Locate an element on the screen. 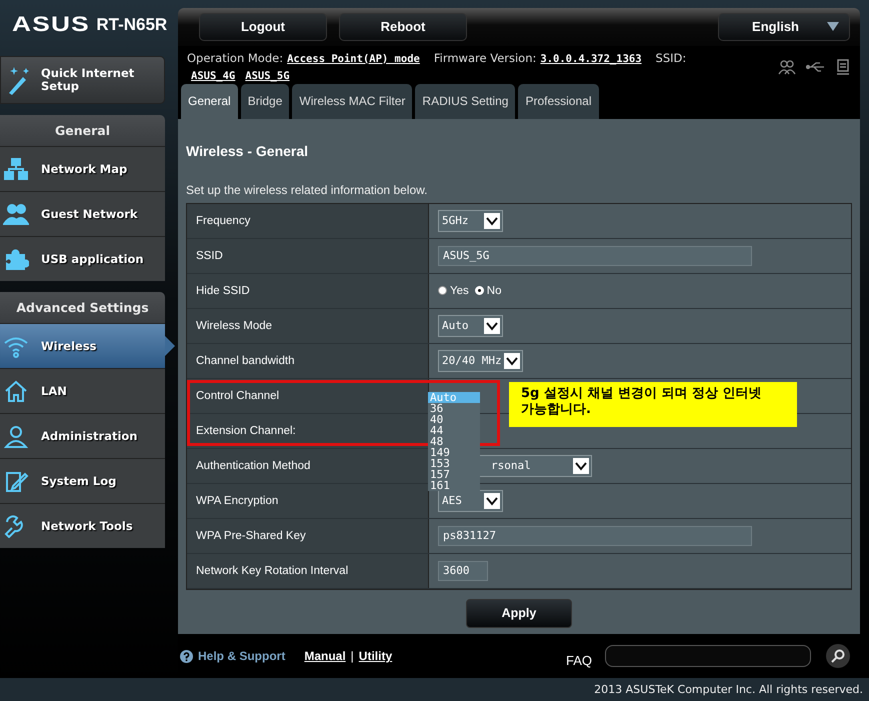 This screenshot has width=869, height=701. copyright-text: 2013 ASUSTeK Computer Inc. All rights reserved. is located at coordinates (434, 689).